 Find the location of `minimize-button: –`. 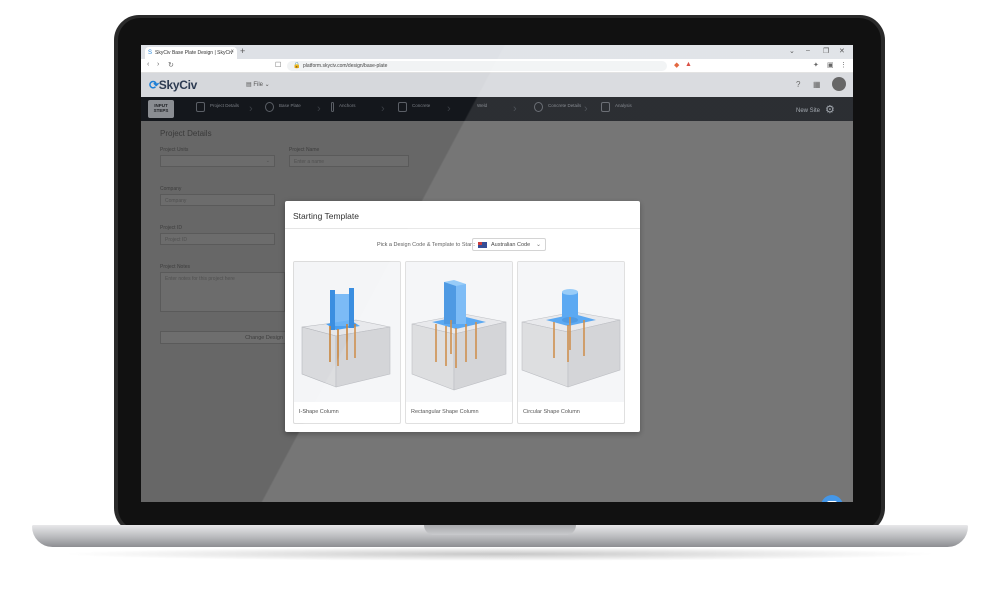

minimize-button: – is located at coordinates (808, 50).